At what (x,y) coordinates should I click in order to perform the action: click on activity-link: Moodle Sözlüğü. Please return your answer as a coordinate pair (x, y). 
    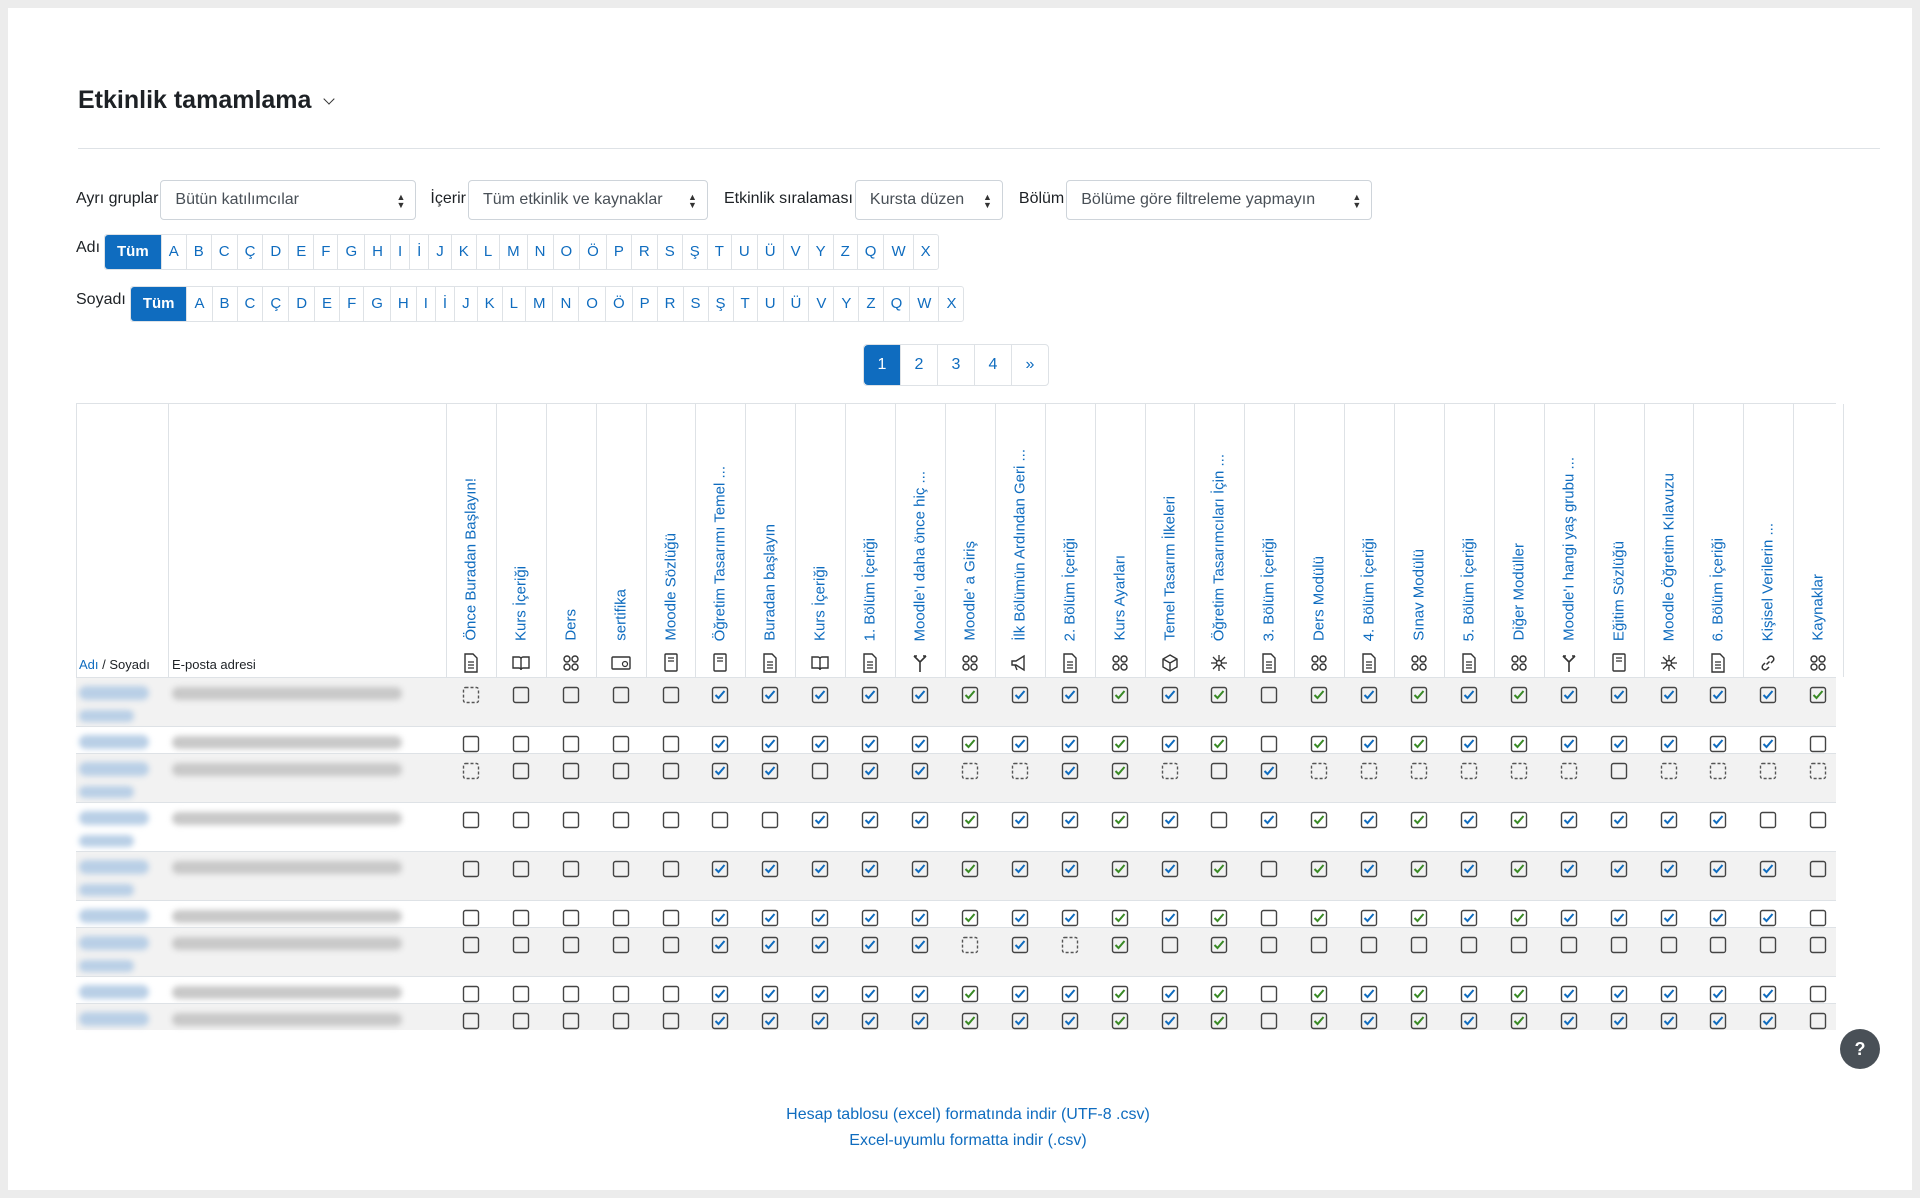
    Looking at the image, I should click on (670, 587).